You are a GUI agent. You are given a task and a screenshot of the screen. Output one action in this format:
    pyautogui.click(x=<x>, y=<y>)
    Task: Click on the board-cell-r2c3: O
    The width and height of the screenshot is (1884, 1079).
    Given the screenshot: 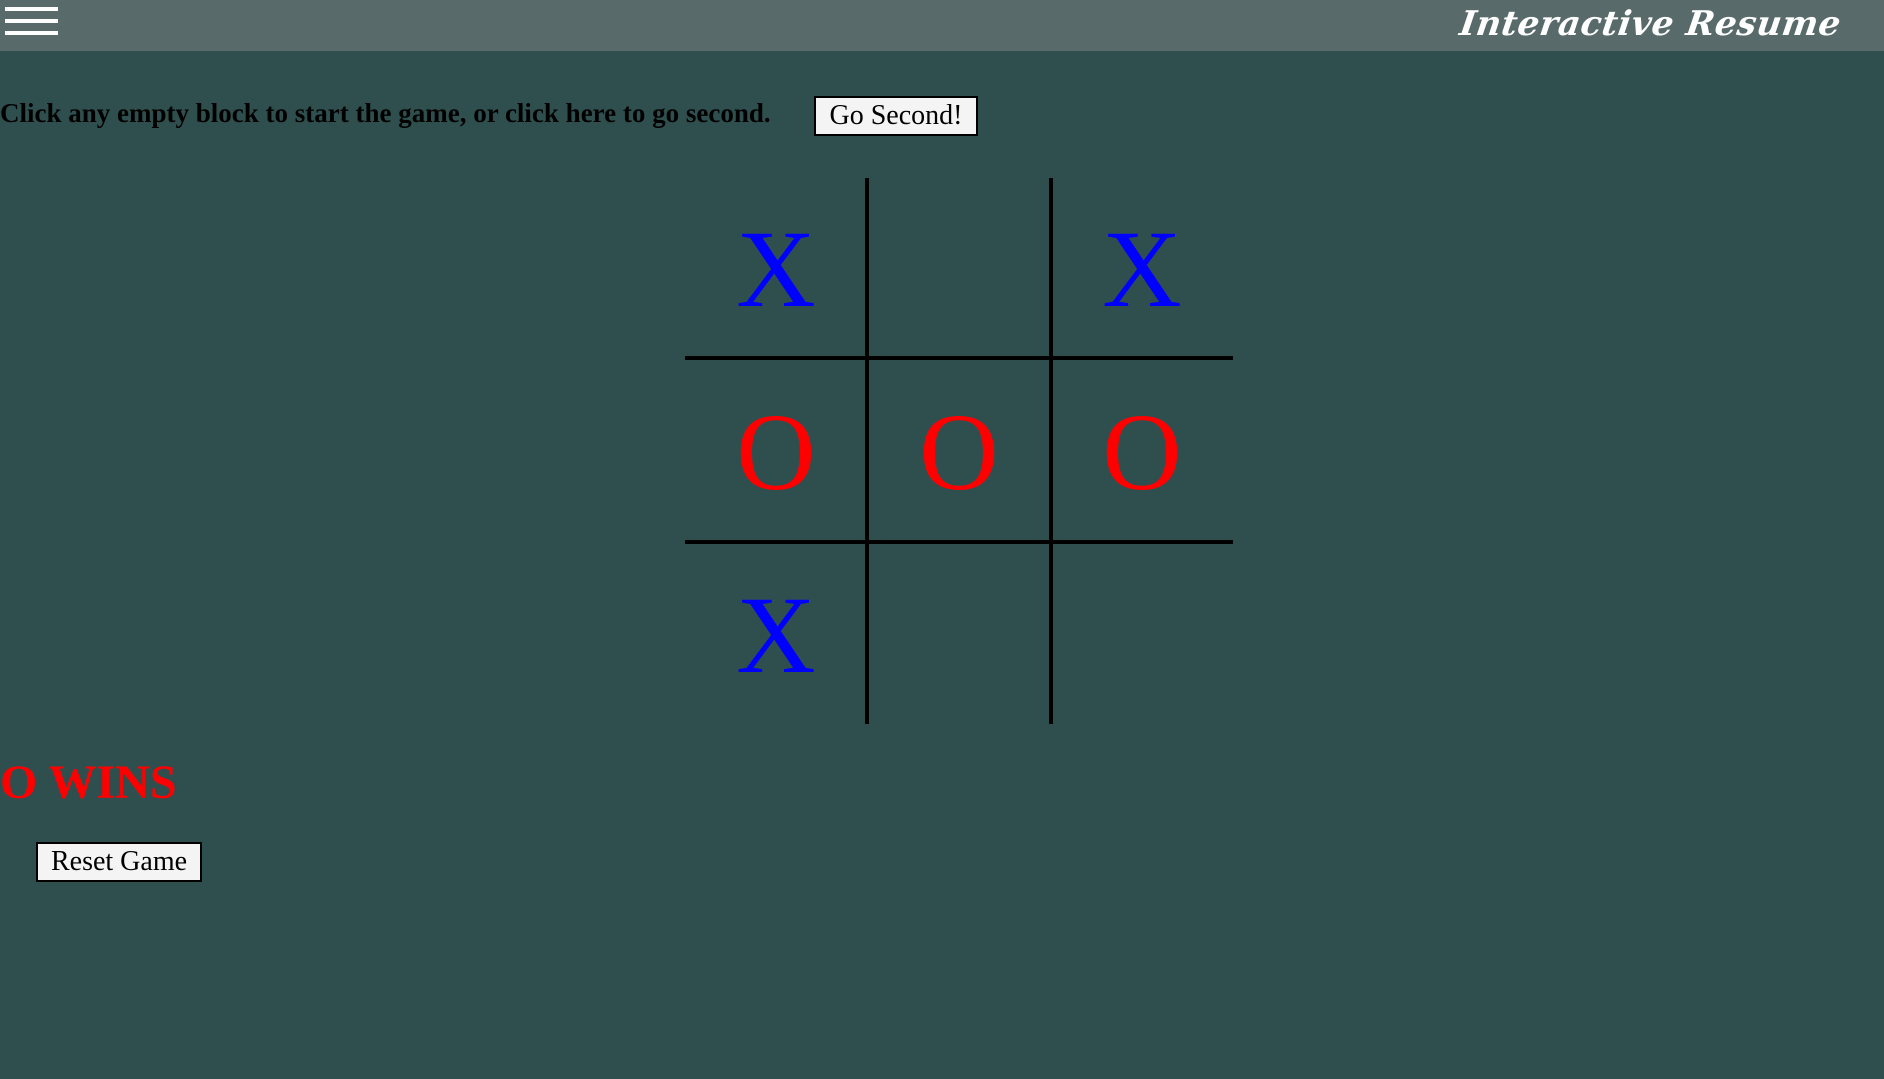 What is the action you would take?
    pyautogui.click(x=1142, y=452)
    